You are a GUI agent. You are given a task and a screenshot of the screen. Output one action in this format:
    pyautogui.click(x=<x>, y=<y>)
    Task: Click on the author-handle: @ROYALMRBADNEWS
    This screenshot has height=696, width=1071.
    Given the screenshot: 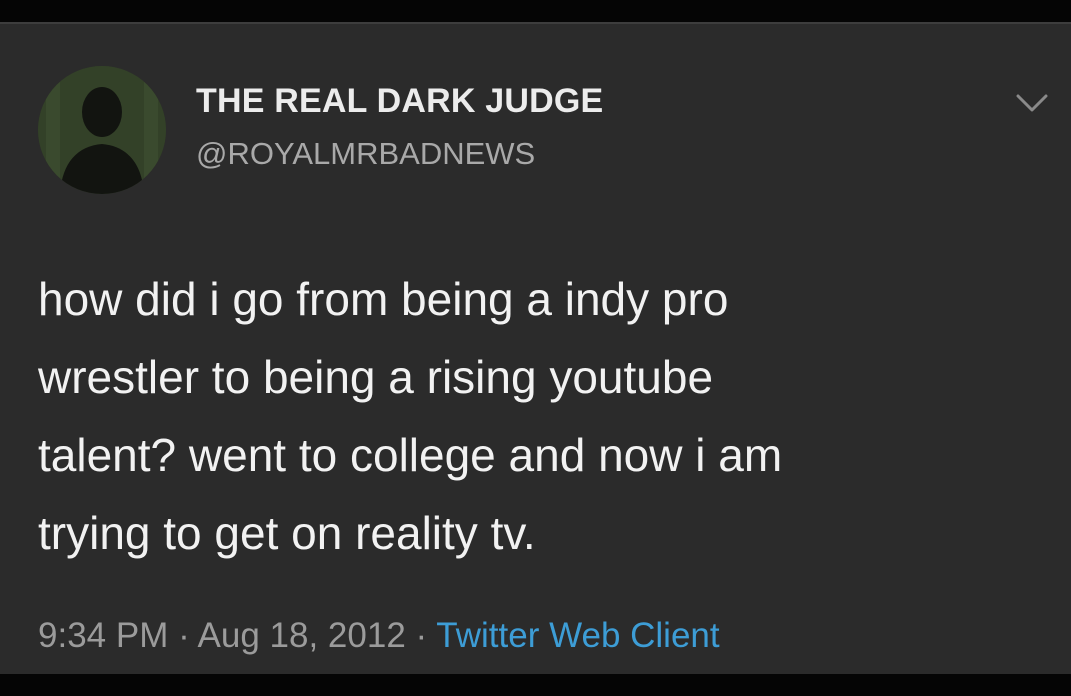 What is the action you would take?
    pyautogui.click(x=365, y=154)
    